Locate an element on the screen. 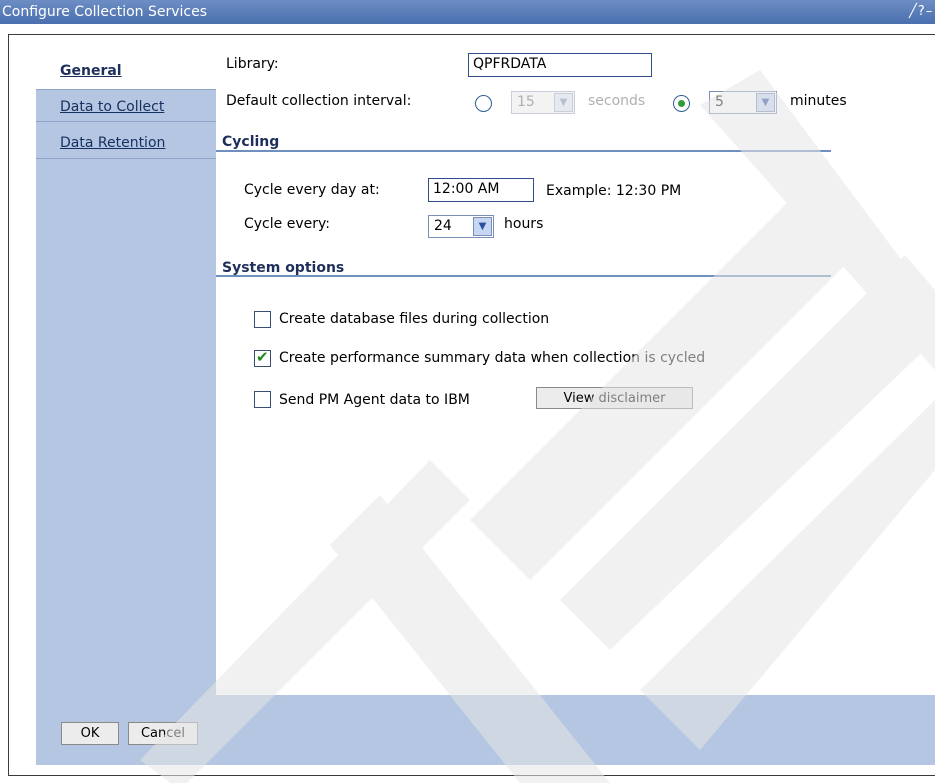 The image size is (935, 783). tab-data-to-collect: Data to Collect is located at coordinates (126, 105).